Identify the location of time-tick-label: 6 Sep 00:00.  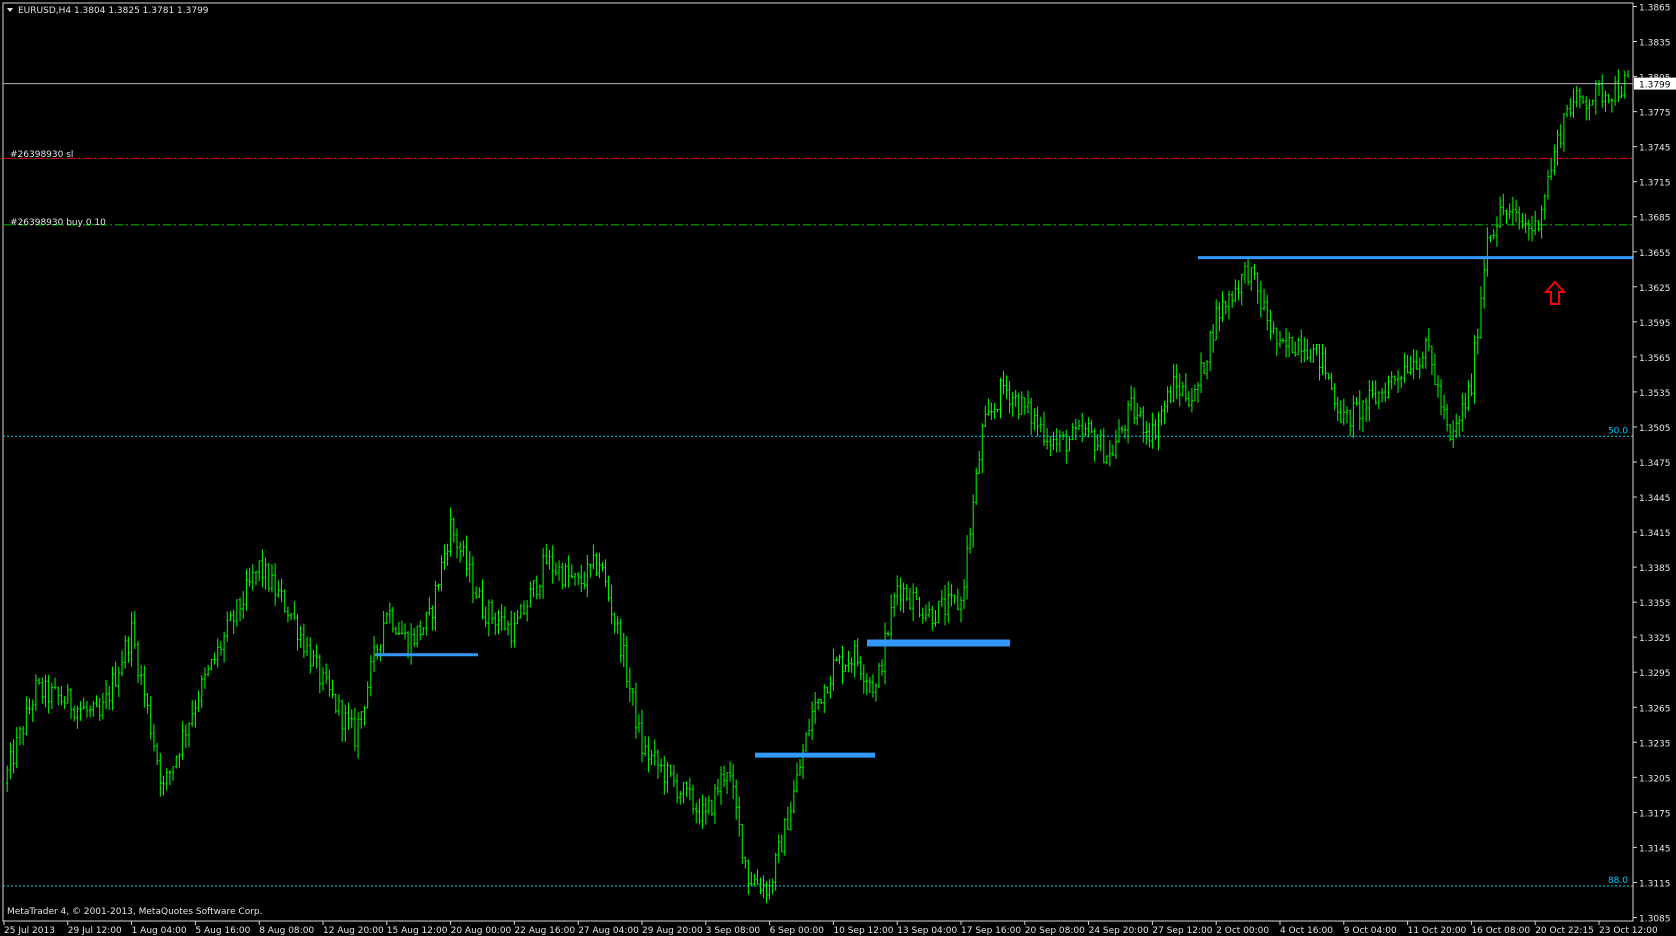
(797, 931).